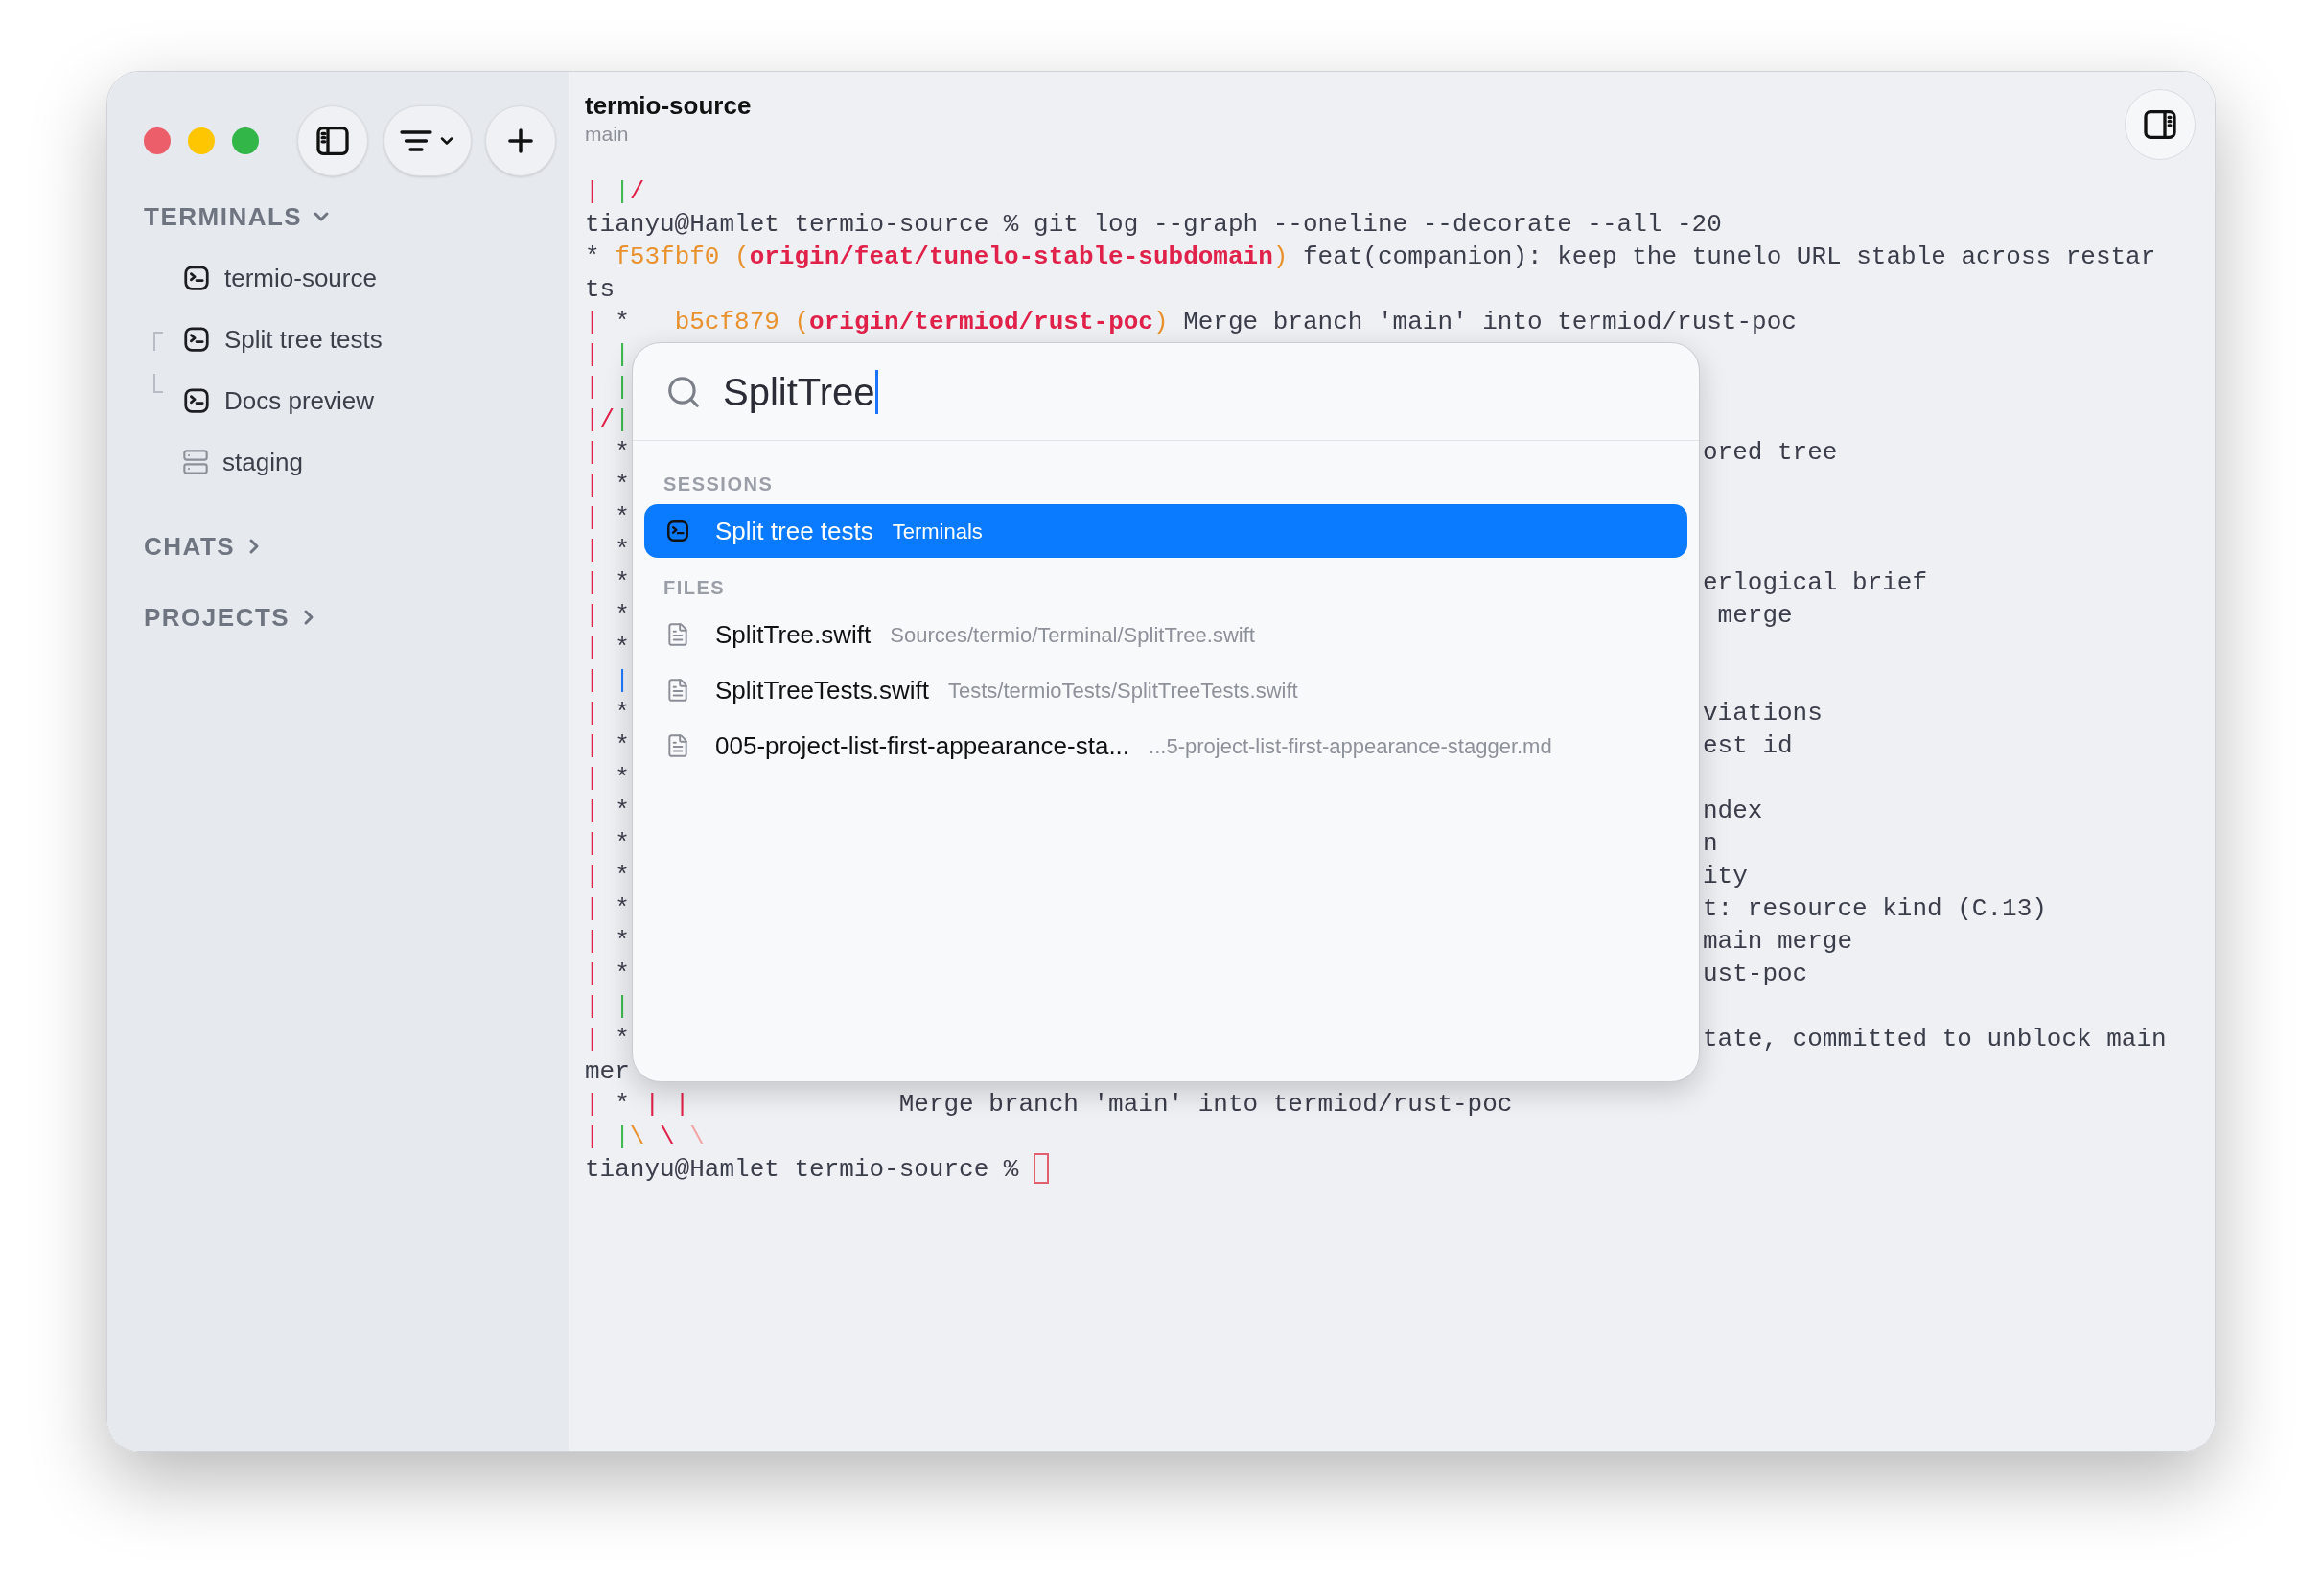 The image size is (2324, 1595). What do you see at coordinates (232, 617) in the screenshot?
I see `section-header: PROJECTS` at bounding box center [232, 617].